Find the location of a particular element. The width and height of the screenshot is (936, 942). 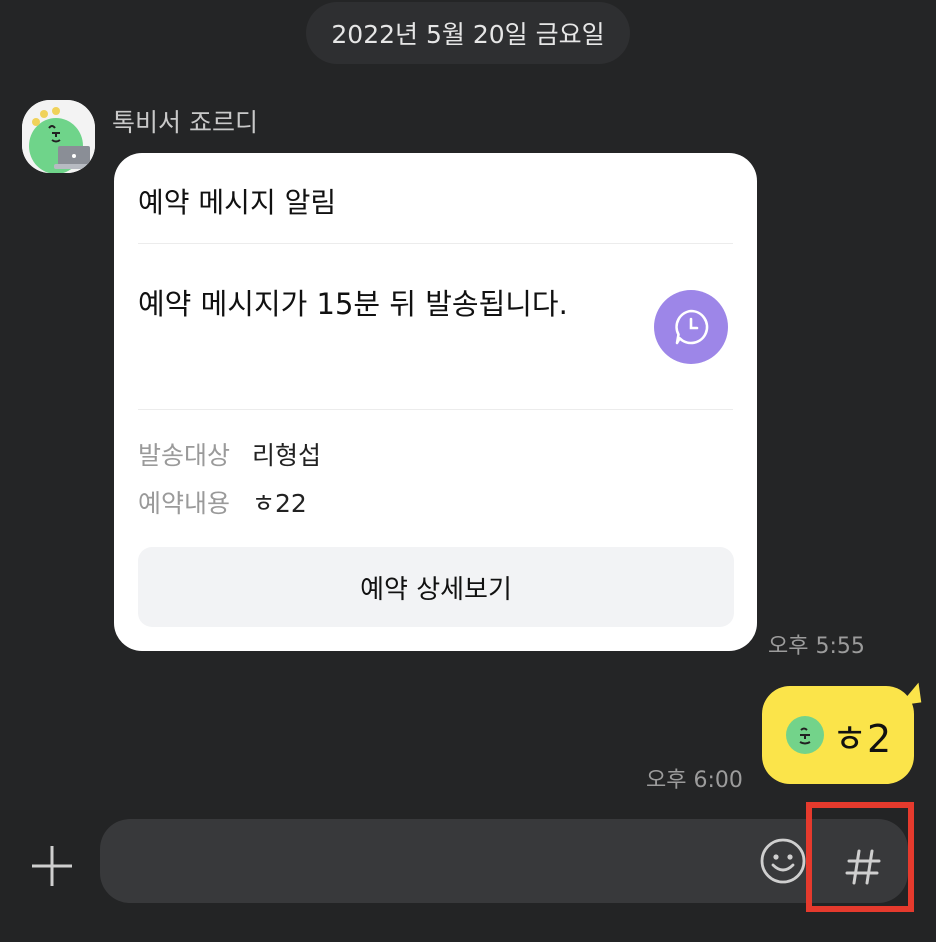

date-divider: 2022년 5월 20일 금요일 is located at coordinates (468, 33).